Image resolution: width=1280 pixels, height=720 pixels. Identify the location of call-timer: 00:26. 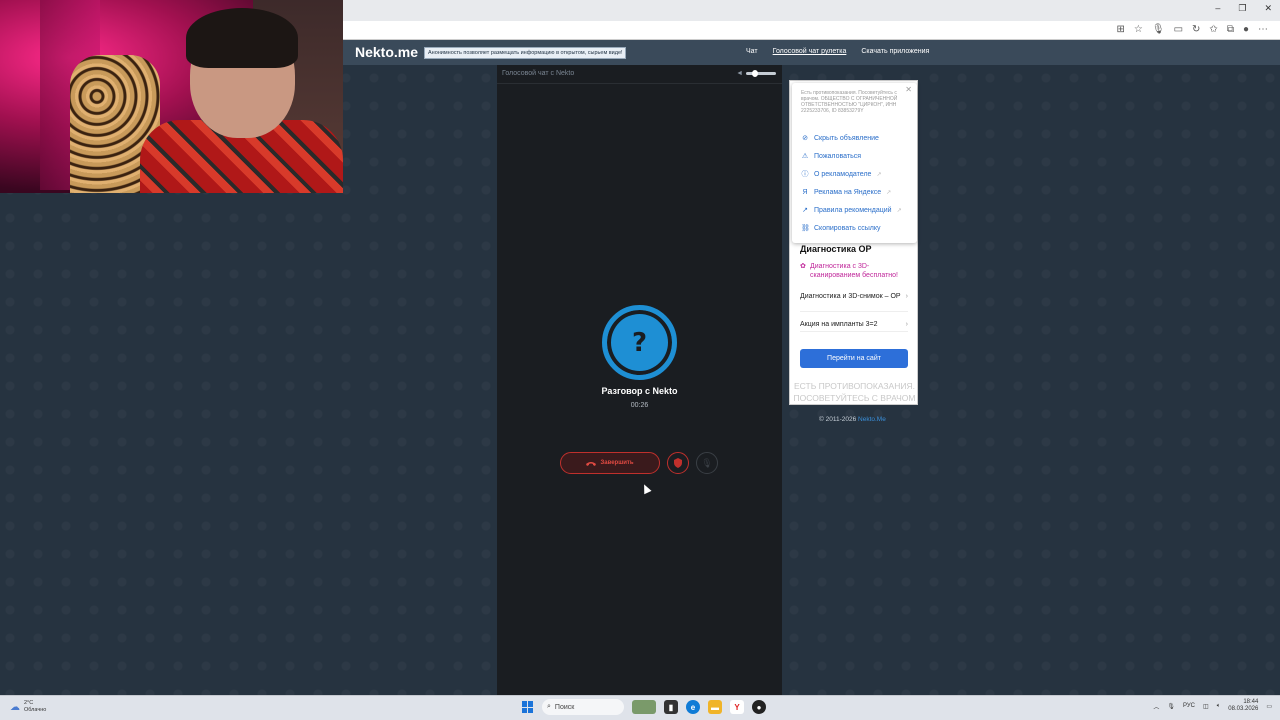
(639, 405).